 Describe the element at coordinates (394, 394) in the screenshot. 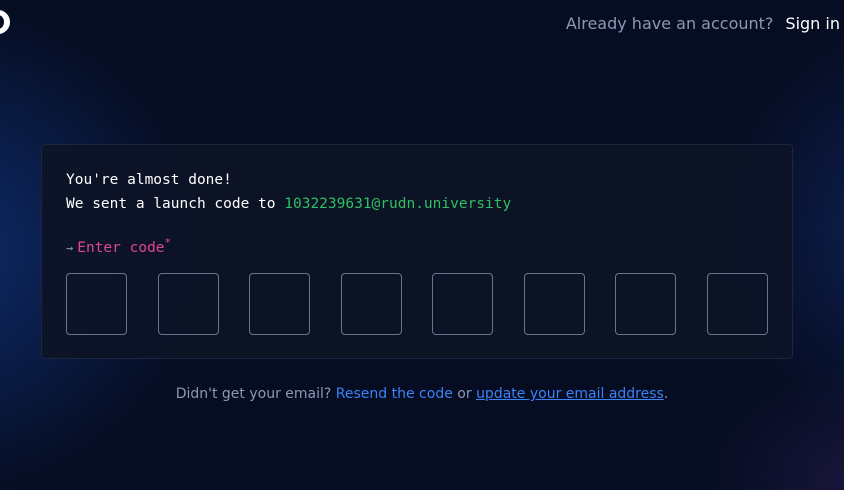

I see `resend-code-link: Resend the code` at that location.